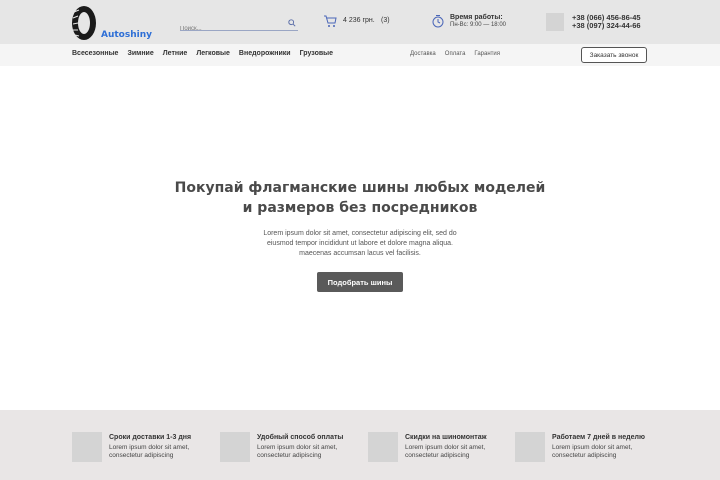 The width and height of the screenshot is (720, 480). I want to click on clock-icon, so click(438, 21).